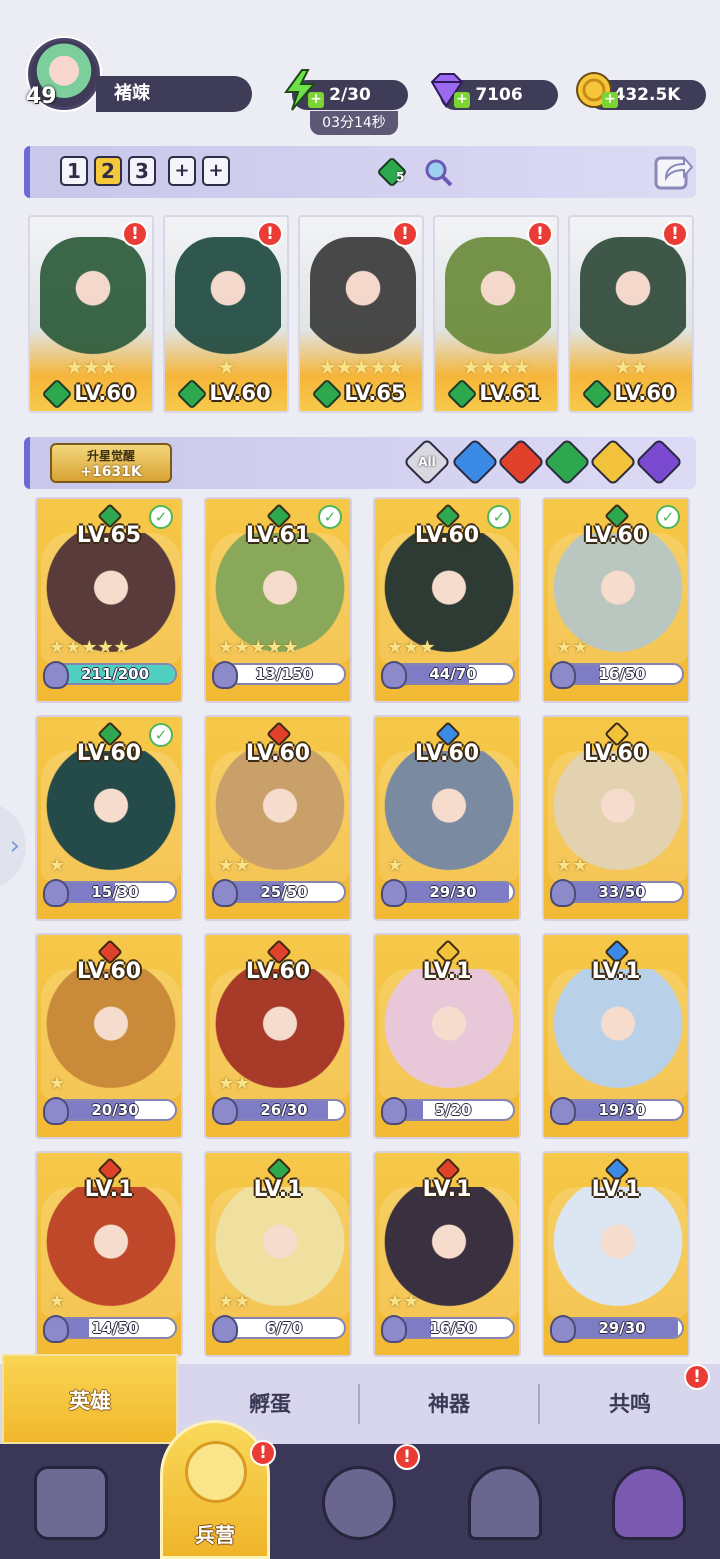 This screenshot has width=720, height=1559. I want to click on shard-count: 211/200, so click(115, 674).